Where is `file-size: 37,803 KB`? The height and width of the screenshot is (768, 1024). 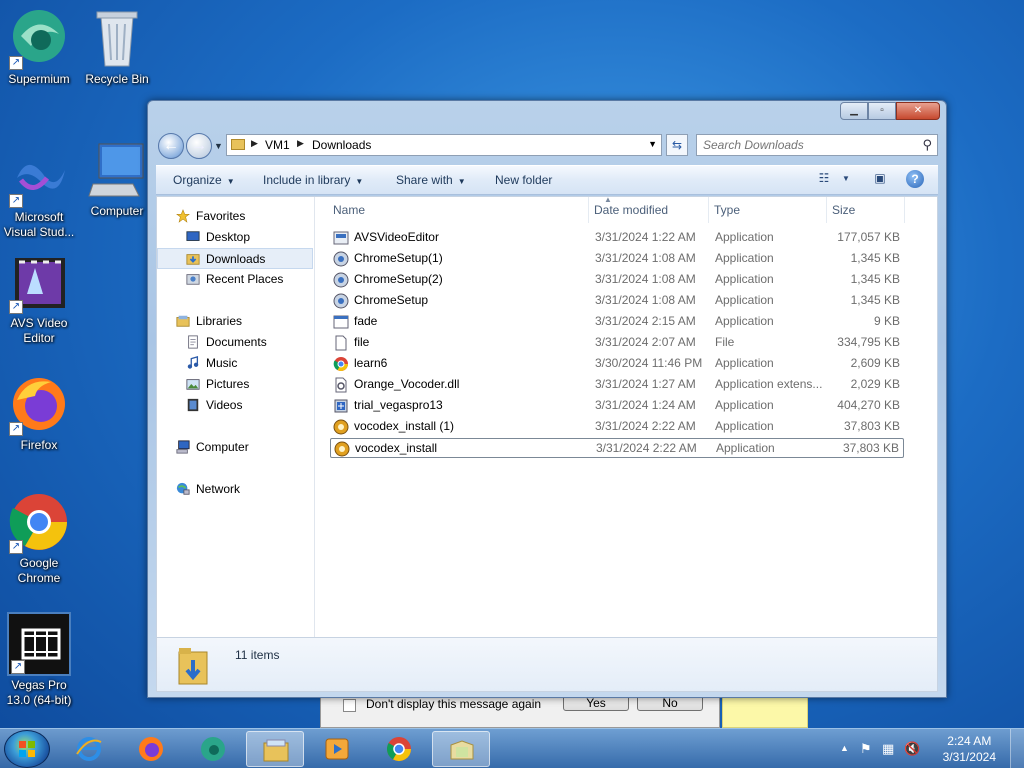 file-size: 37,803 KB is located at coordinates (870, 448).